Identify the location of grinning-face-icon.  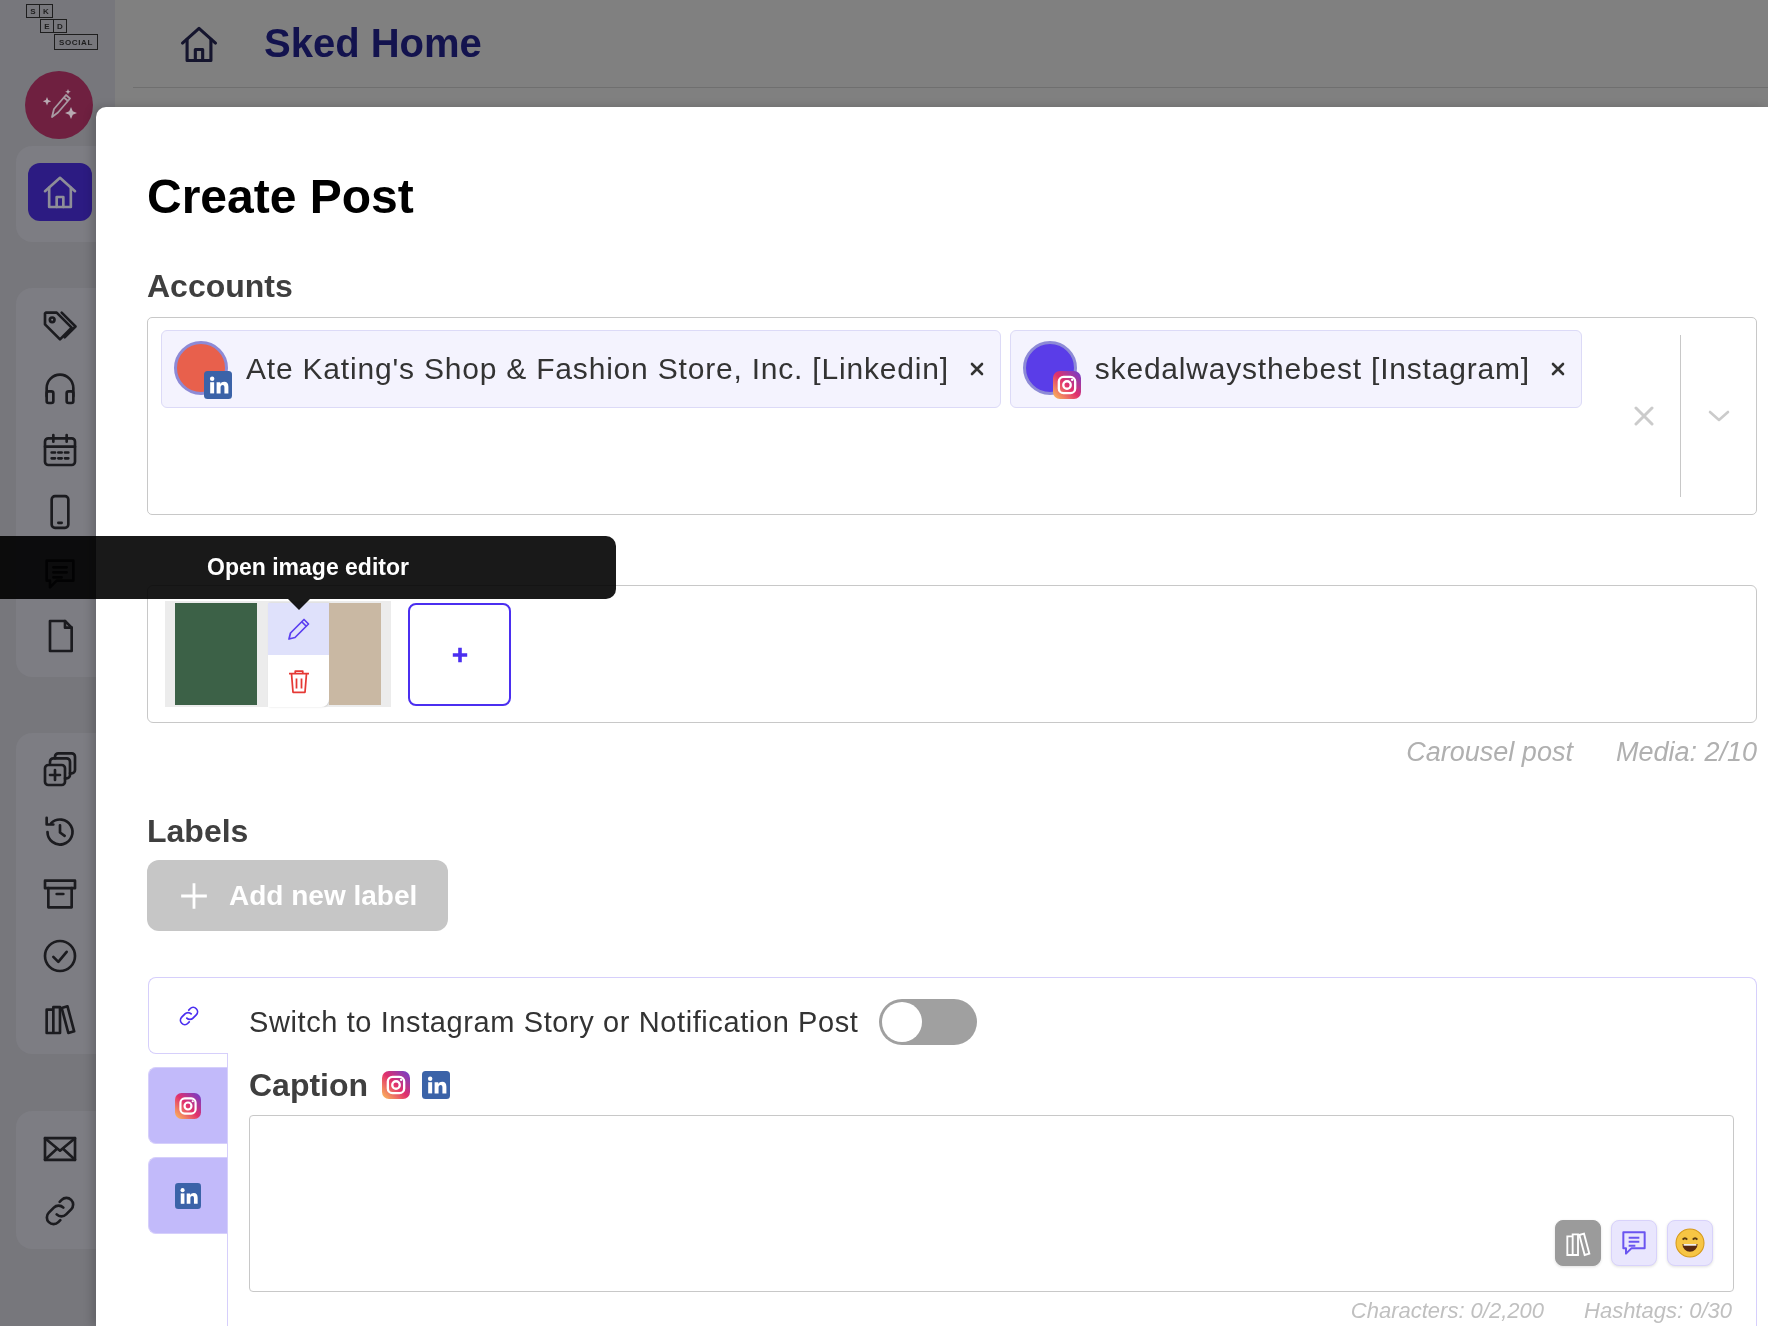
(1690, 1243).